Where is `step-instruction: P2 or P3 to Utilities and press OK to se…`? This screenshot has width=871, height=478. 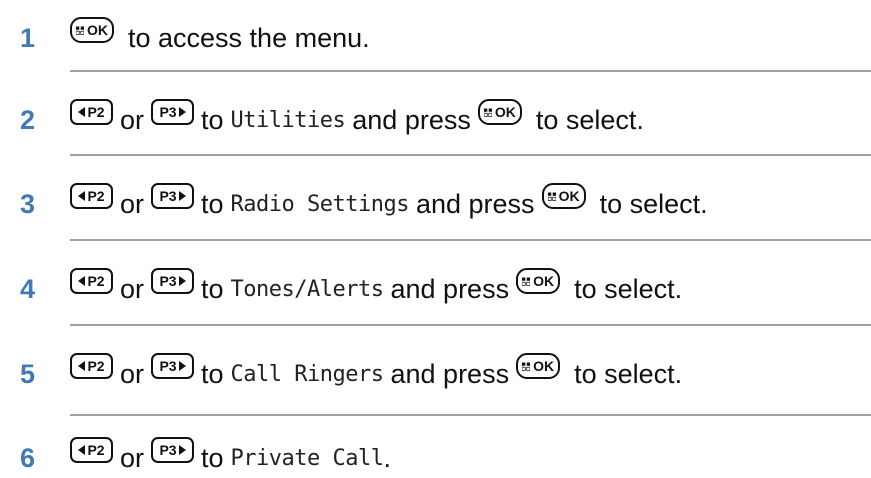
step-instruction: P2 or P3 to Utilities and press OK to se… is located at coordinates (357, 119).